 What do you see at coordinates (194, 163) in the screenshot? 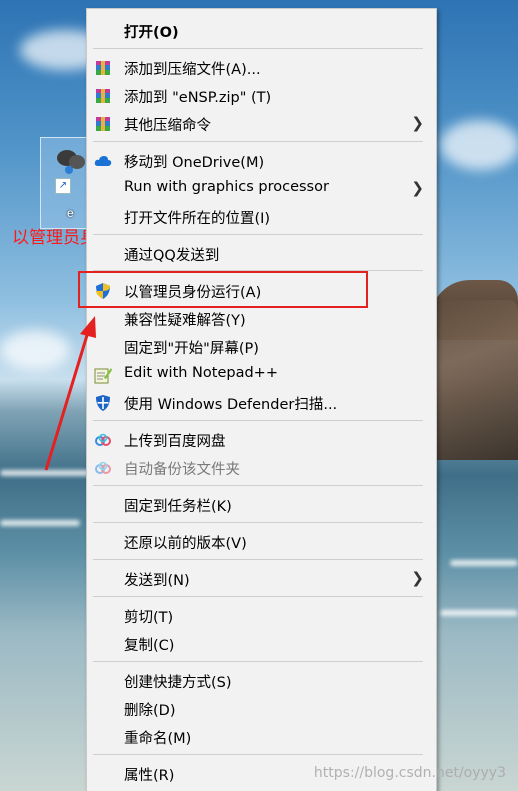
I see `menu-item-label: 移动到 OneDrive(M)` at bounding box center [194, 163].